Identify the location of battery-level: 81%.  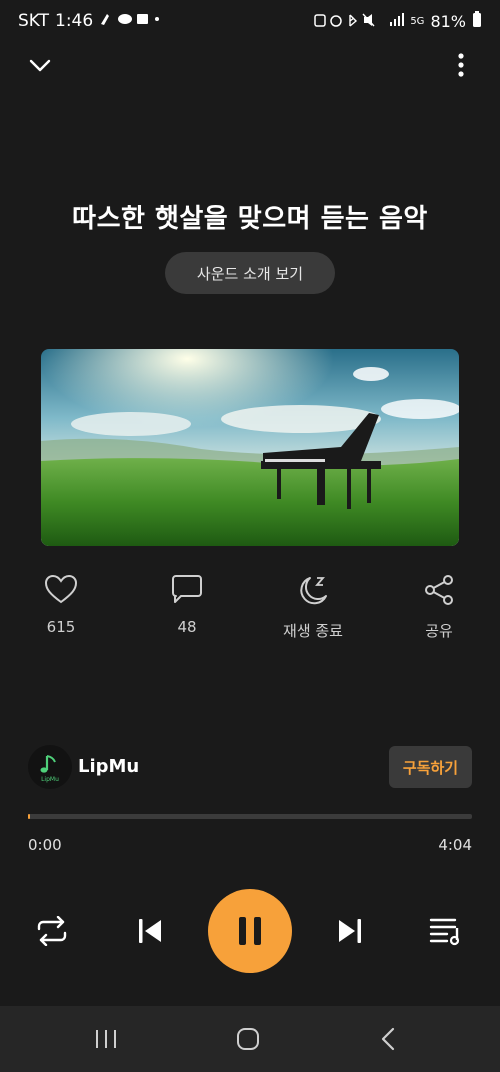
(448, 21).